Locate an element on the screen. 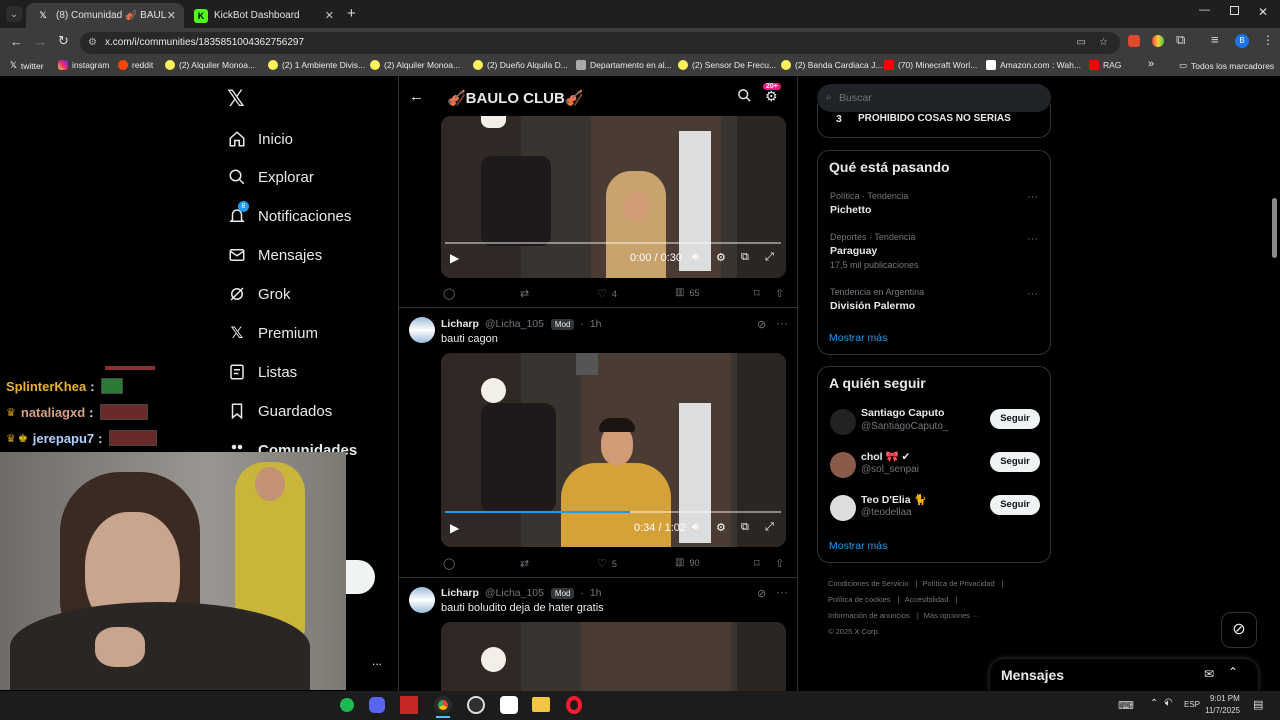  spotify-icon is located at coordinates (347, 705).